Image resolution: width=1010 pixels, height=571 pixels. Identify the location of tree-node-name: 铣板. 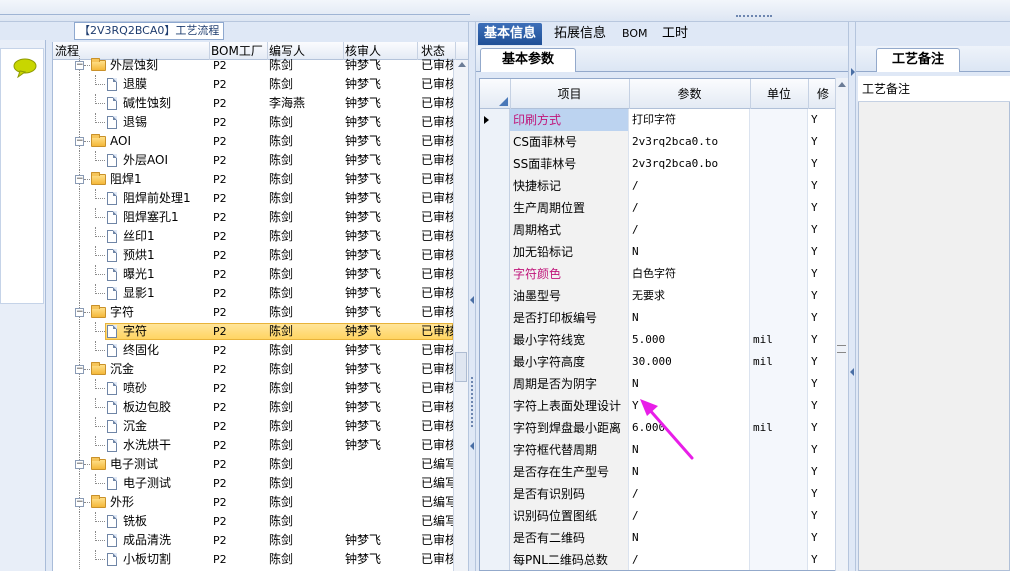
(157, 521).